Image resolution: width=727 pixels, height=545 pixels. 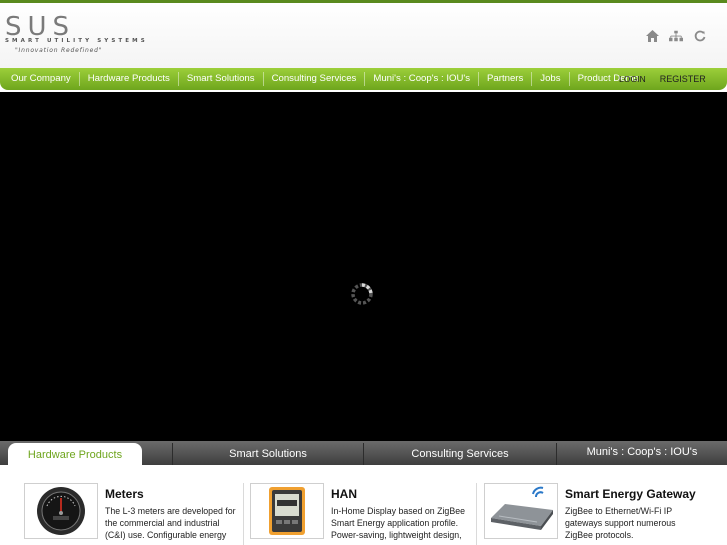 What do you see at coordinates (632, 79) in the screenshot?
I see `login-link: LOGIN` at bounding box center [632, 79].